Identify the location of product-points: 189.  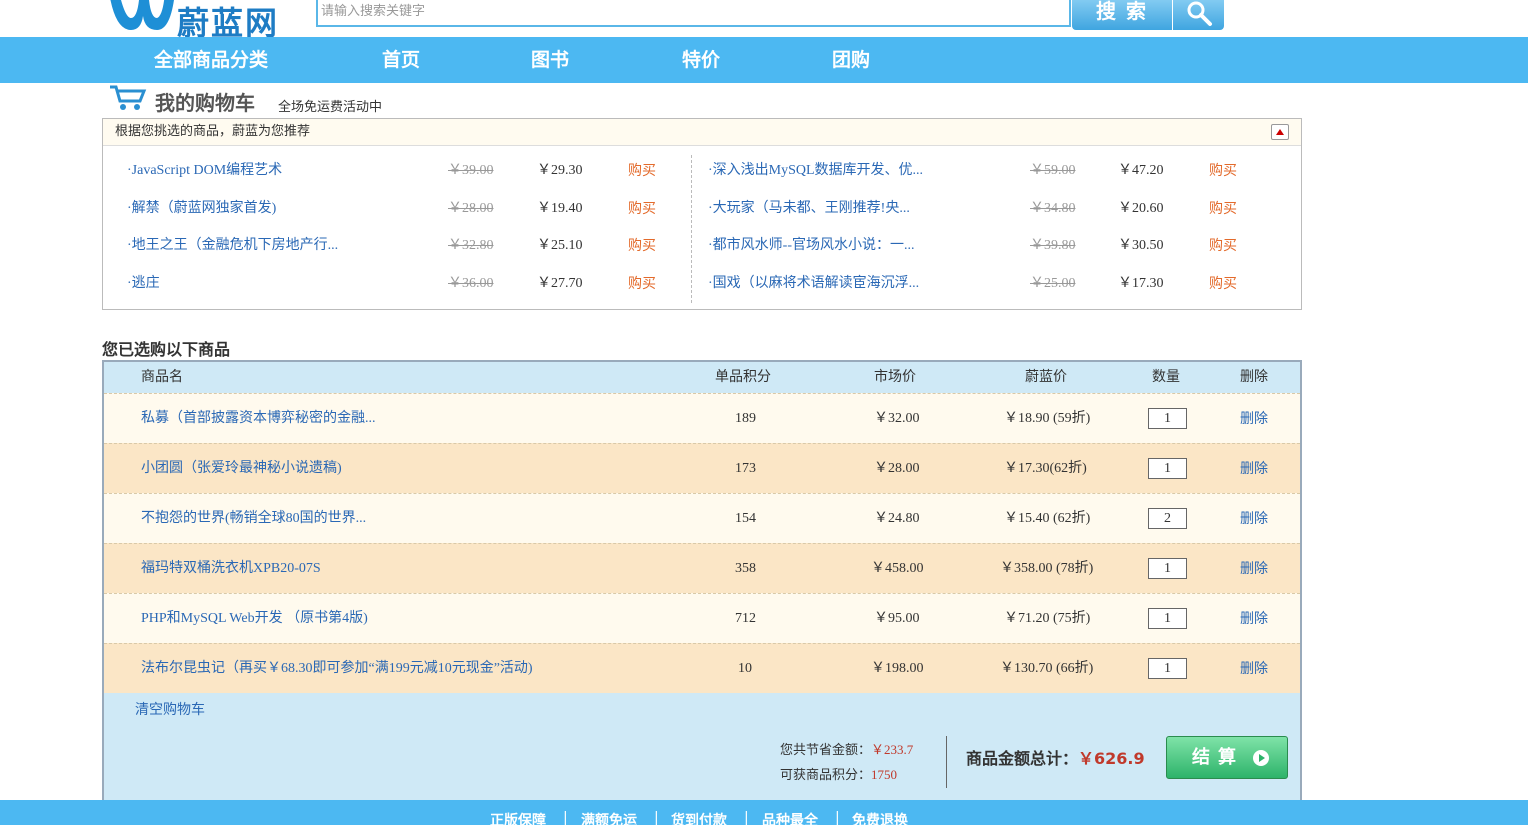
(745, 418).